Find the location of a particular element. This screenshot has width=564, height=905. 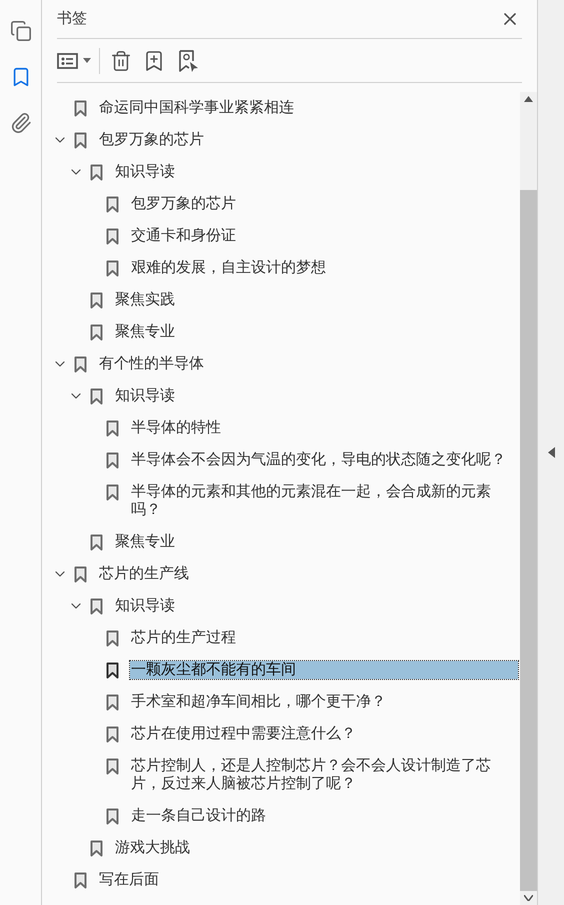

trash-icon is located at coordinates (121, 61).